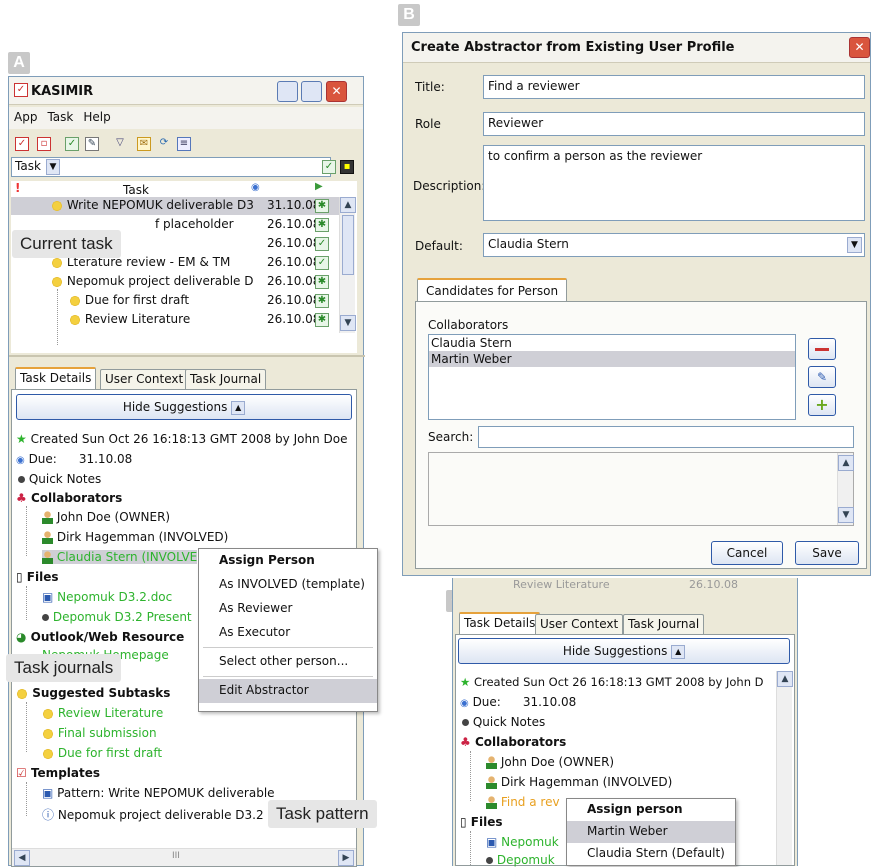 The width and height of the screenshot is (871, 867). Describe the element at coordinates (827, 553) in the screenshot. I see `save-button: Save` at that location.